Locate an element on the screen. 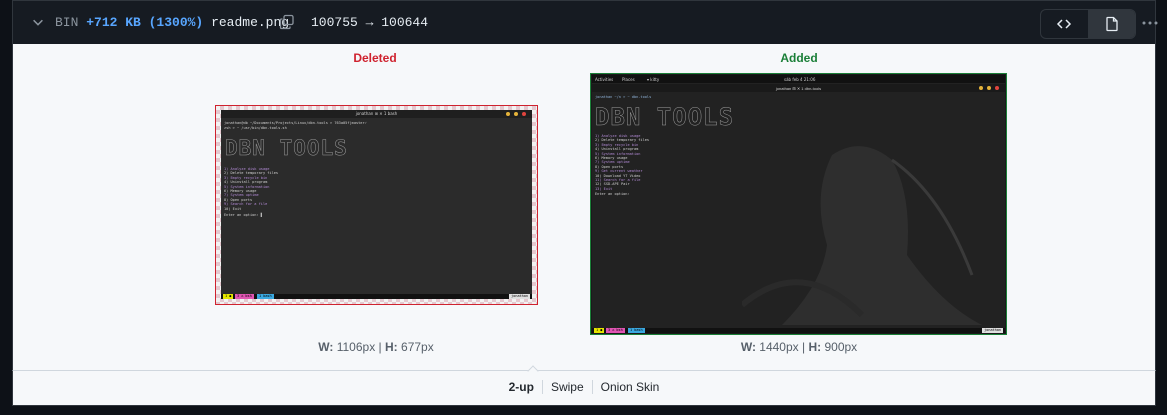 This screenshot has height=415, width=1167. code-icon is located at coordinates (1064, 24).